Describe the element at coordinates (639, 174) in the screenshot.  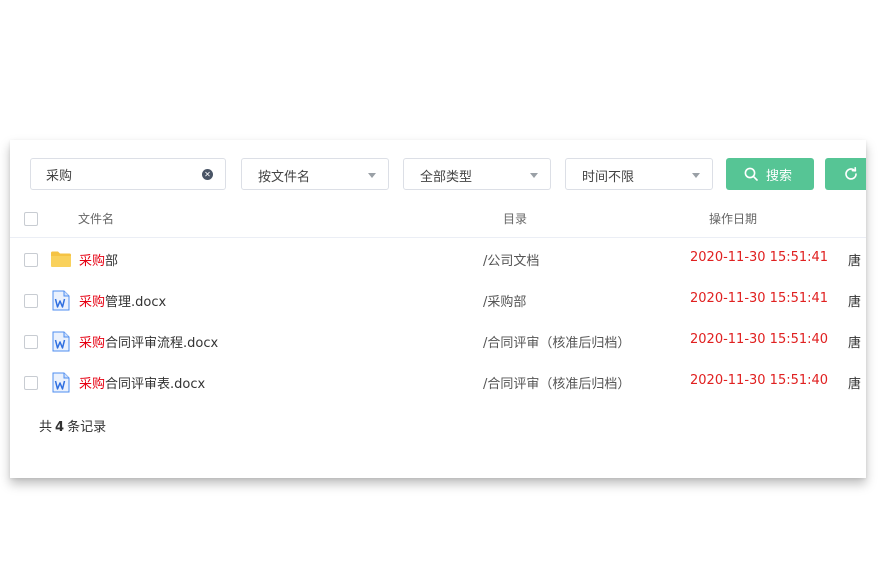
I see `time-select: 时间不限` at that location.